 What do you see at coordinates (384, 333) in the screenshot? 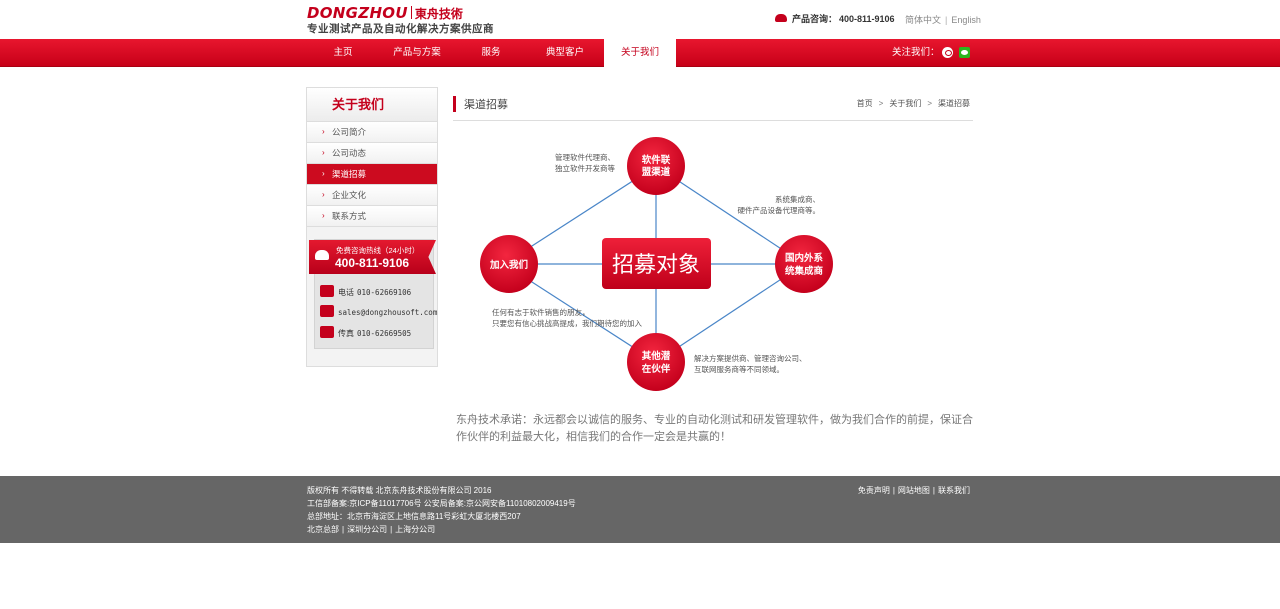
I see `contact-value: 010-62669505` at bounding box center [384, 333].